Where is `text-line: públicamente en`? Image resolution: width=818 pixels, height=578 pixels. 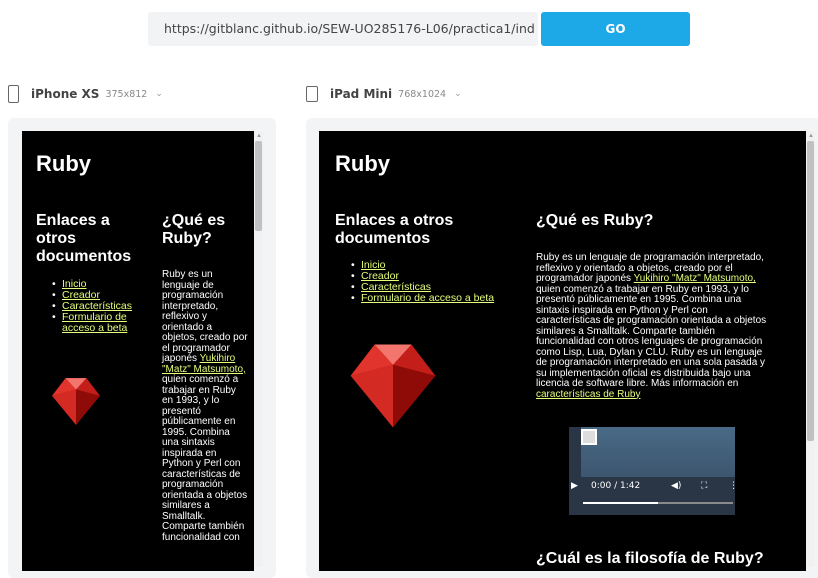
text-line: públicamente en is located at coordinates (199, 421).